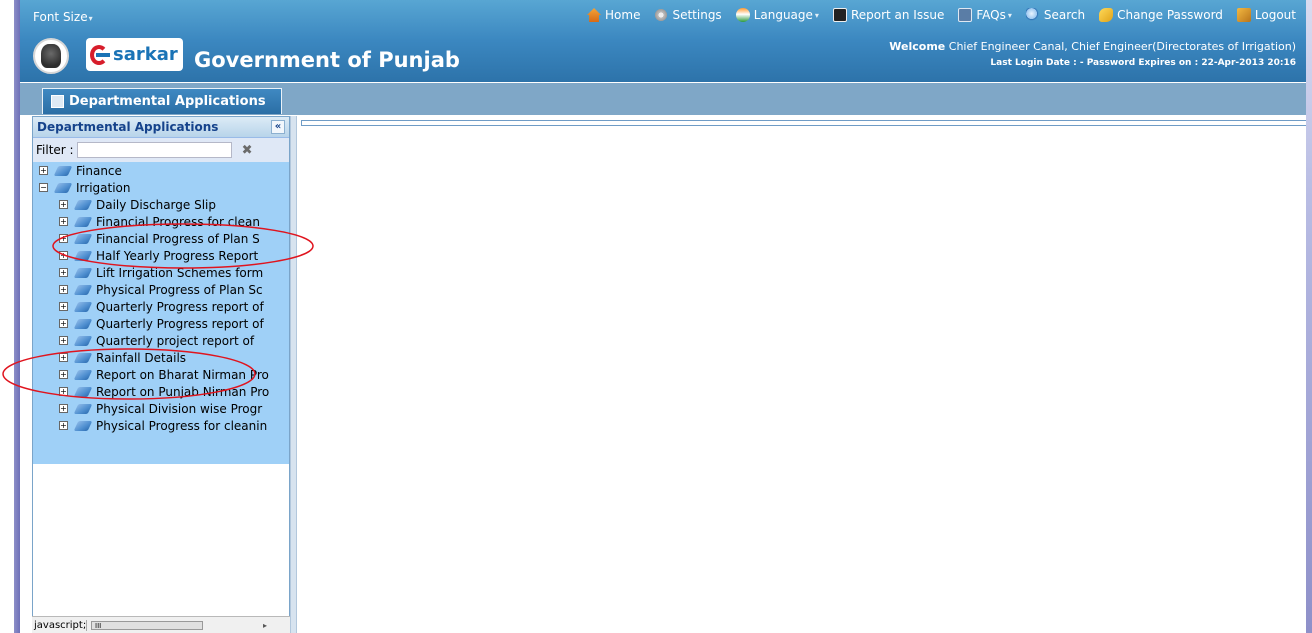 This screenshot has height=633, width=1312. Describe the element at coordinates (594, 15) in the screenshot. I see `home-icon` at that location.